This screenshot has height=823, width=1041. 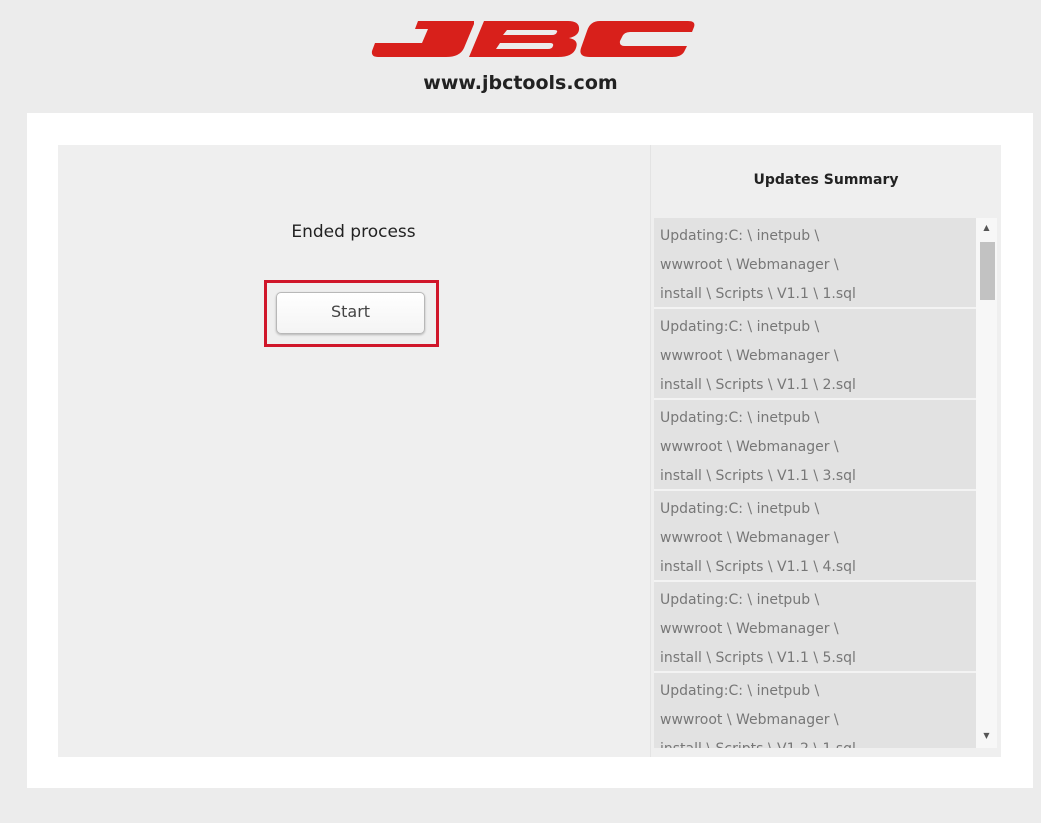 I want to click on jbc-logo, so click(x=533, y=39).